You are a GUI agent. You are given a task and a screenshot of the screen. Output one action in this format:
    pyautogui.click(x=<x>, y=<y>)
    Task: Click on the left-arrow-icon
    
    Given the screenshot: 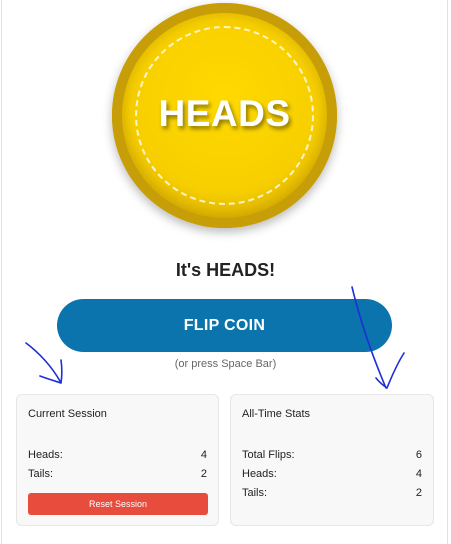 What is the action you would take?
    pyautogui.click(x=44, y=363)
    